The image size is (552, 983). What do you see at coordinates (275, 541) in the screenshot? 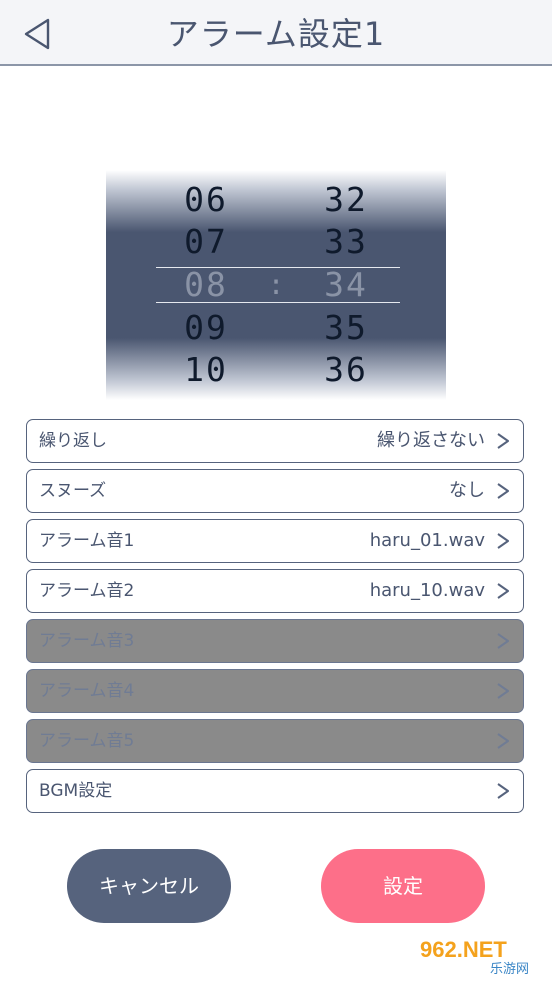
I see `setting-row-alarm-sound-1: アラーム音1 haru_01.wav` at bounding box center [275, 541].